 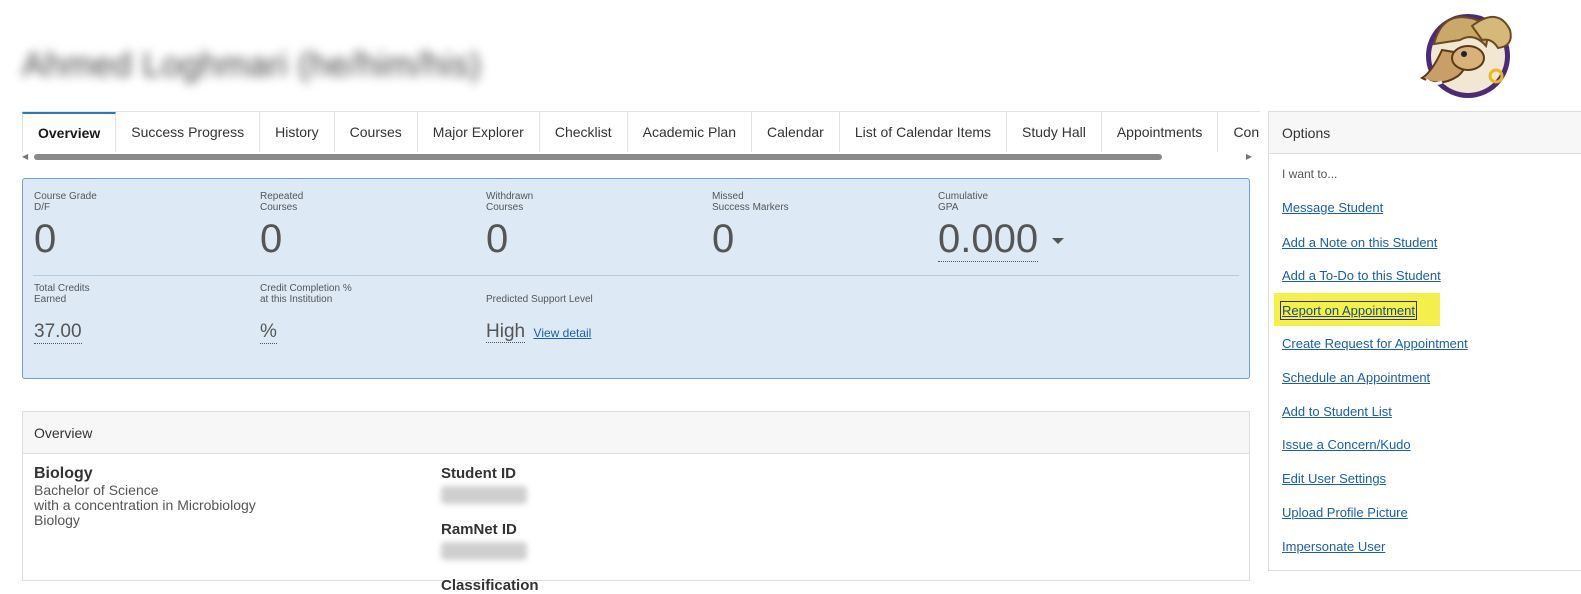 I want to click on student-id-label: Student ID, so click(x=478, y=473).